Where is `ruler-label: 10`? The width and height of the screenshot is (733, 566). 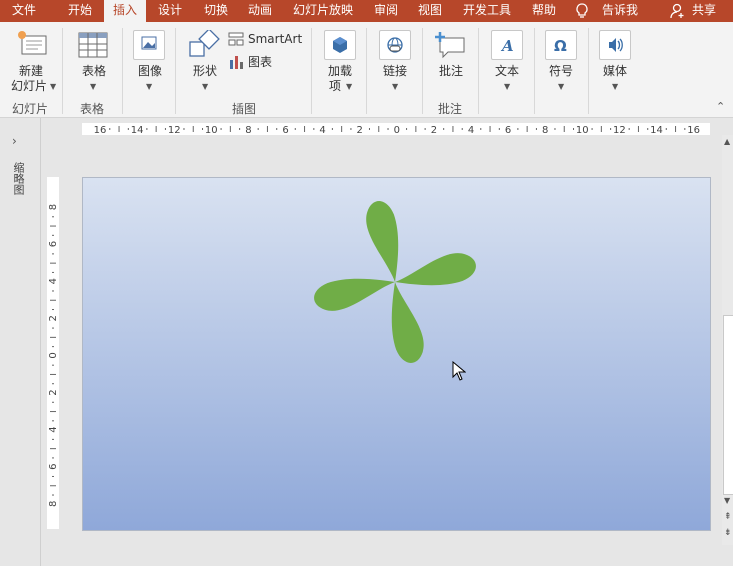 ruler-label: 10 is located at coordinates (211, 130).